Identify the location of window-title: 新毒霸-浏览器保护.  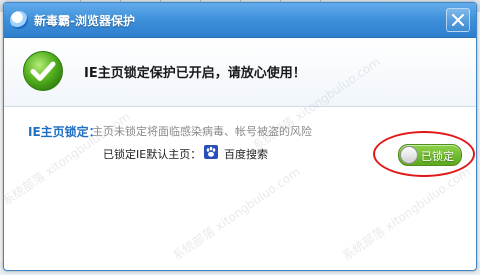
(84, 21).